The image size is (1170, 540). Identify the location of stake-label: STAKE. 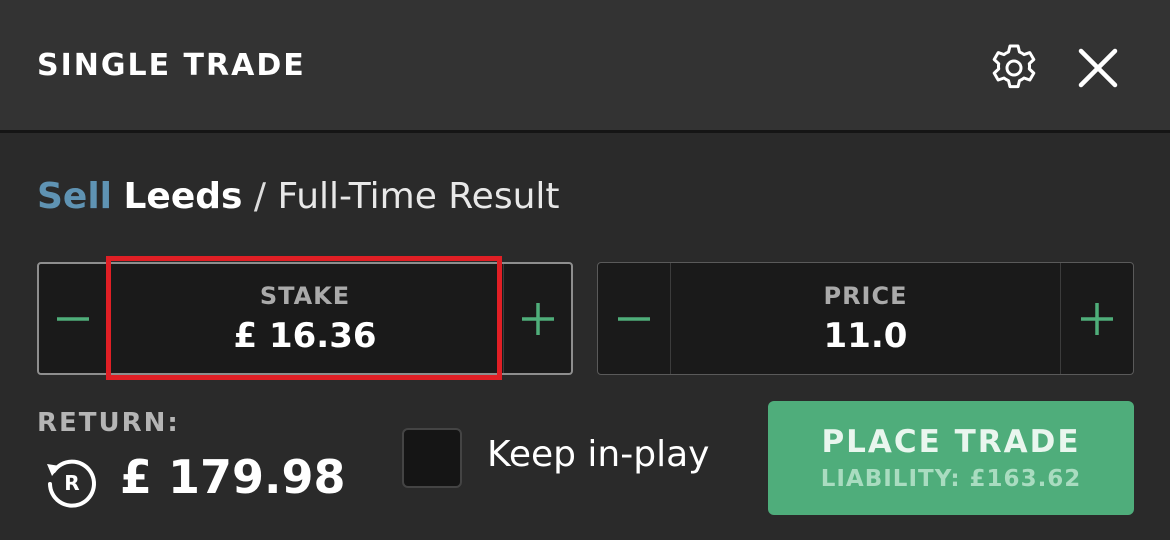
(305, 295).